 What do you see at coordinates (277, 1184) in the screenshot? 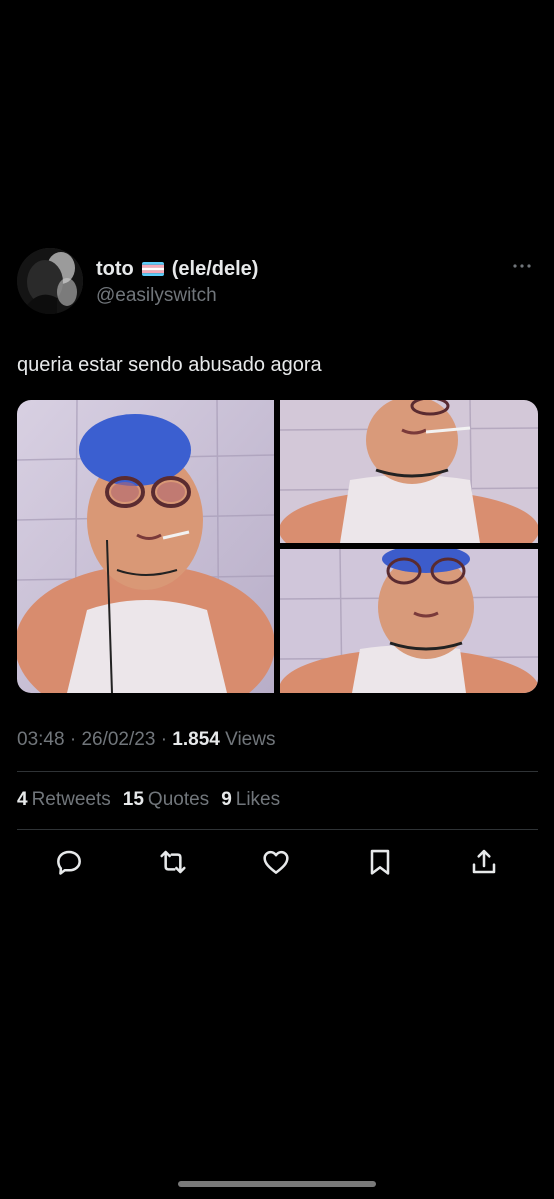
I see `home-indicator` at bounding box center [277, 1184].